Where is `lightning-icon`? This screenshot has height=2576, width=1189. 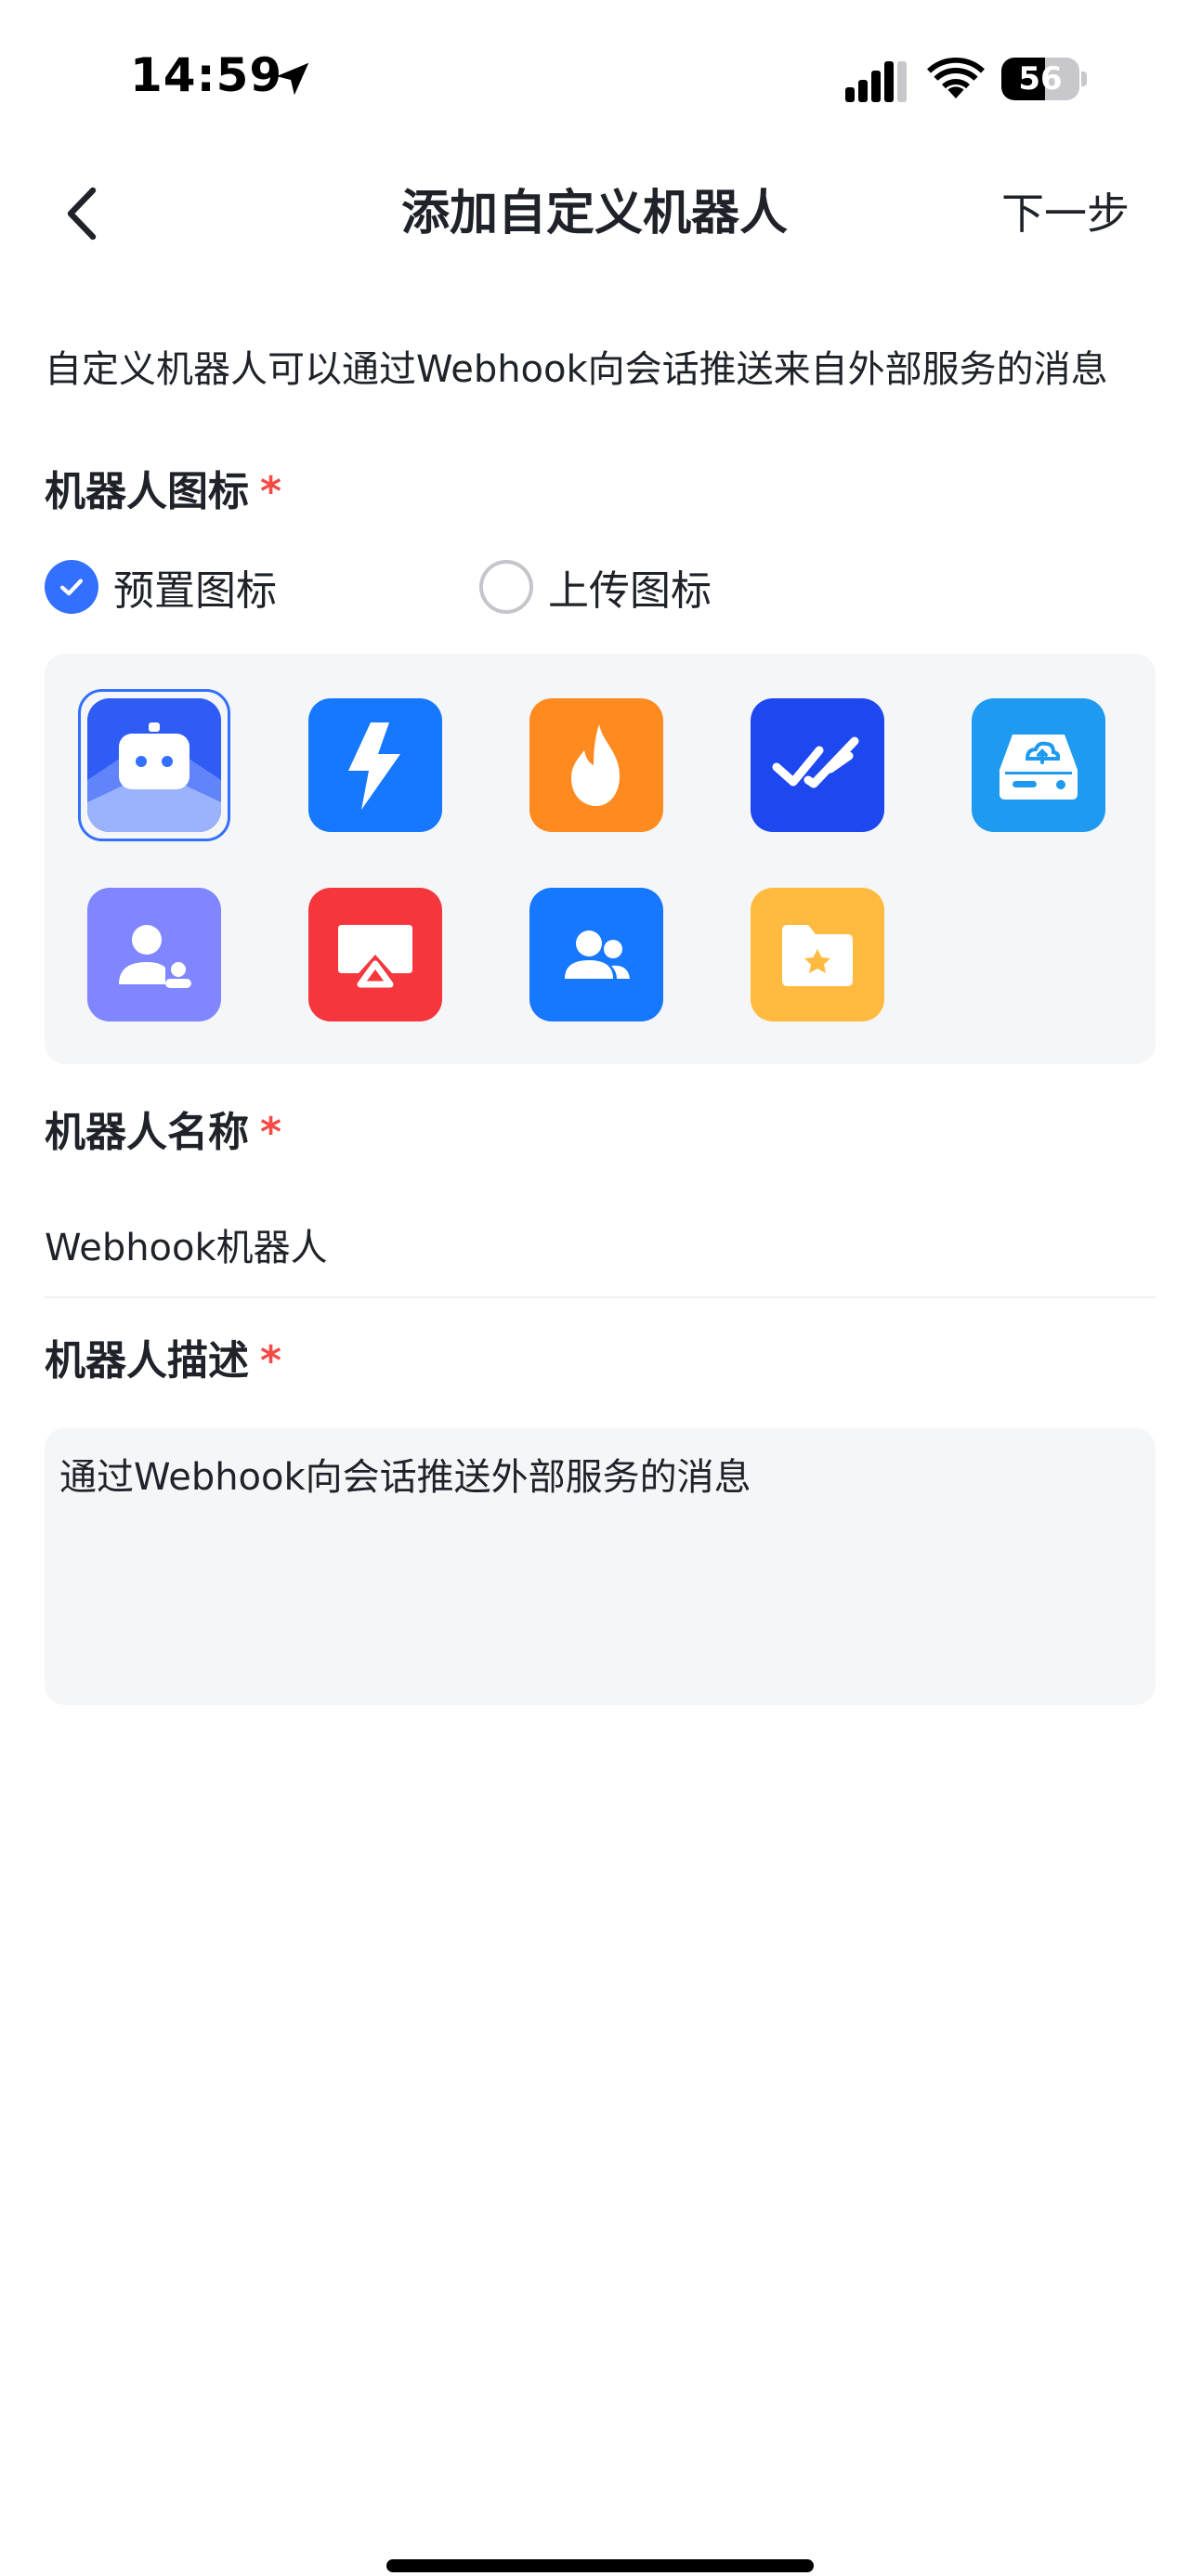
lightning-icon is located at coordinates (374, 766).